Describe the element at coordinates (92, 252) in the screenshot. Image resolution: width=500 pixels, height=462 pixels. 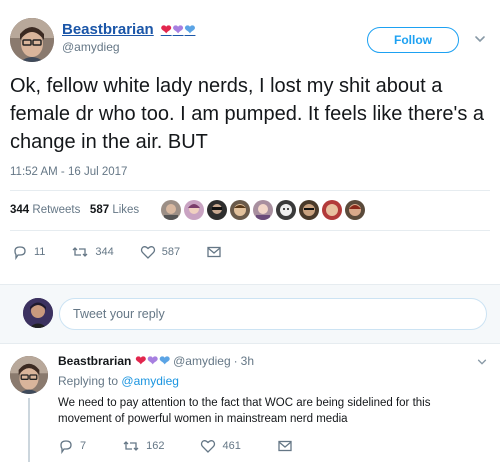
I see `retweet-action: 344` at that location.